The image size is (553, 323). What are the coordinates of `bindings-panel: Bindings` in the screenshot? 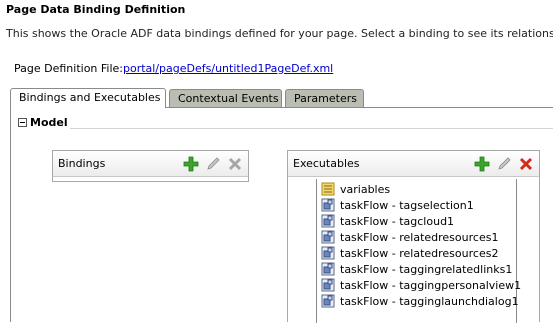 It's located at (150, 166).